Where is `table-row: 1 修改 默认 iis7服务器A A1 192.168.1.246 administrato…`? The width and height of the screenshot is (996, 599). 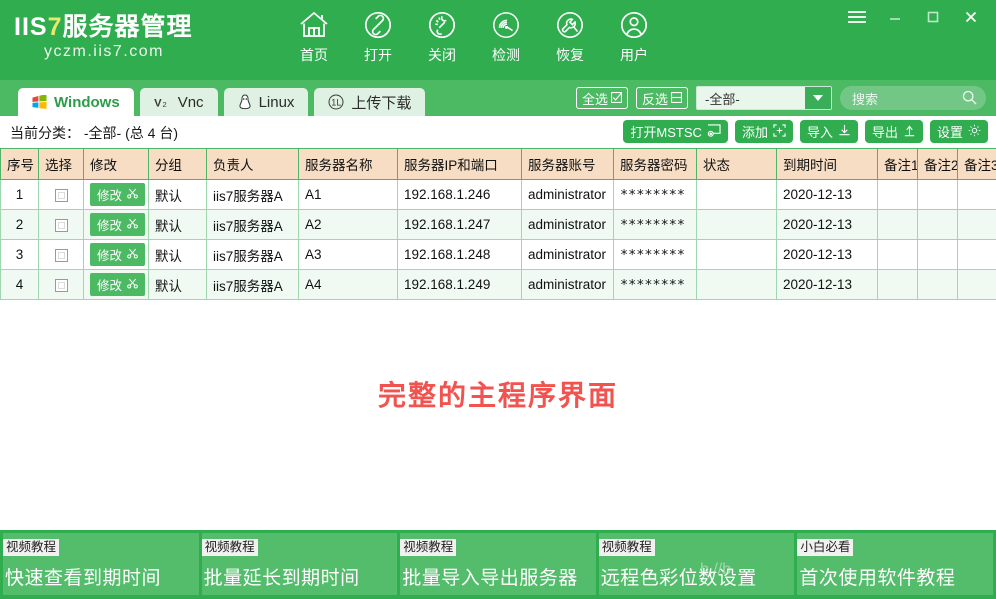 table-row: 1 修改 默认 iis7服务器A A1 192.168.1.246 administrato… is located at coordinates (498, 194).